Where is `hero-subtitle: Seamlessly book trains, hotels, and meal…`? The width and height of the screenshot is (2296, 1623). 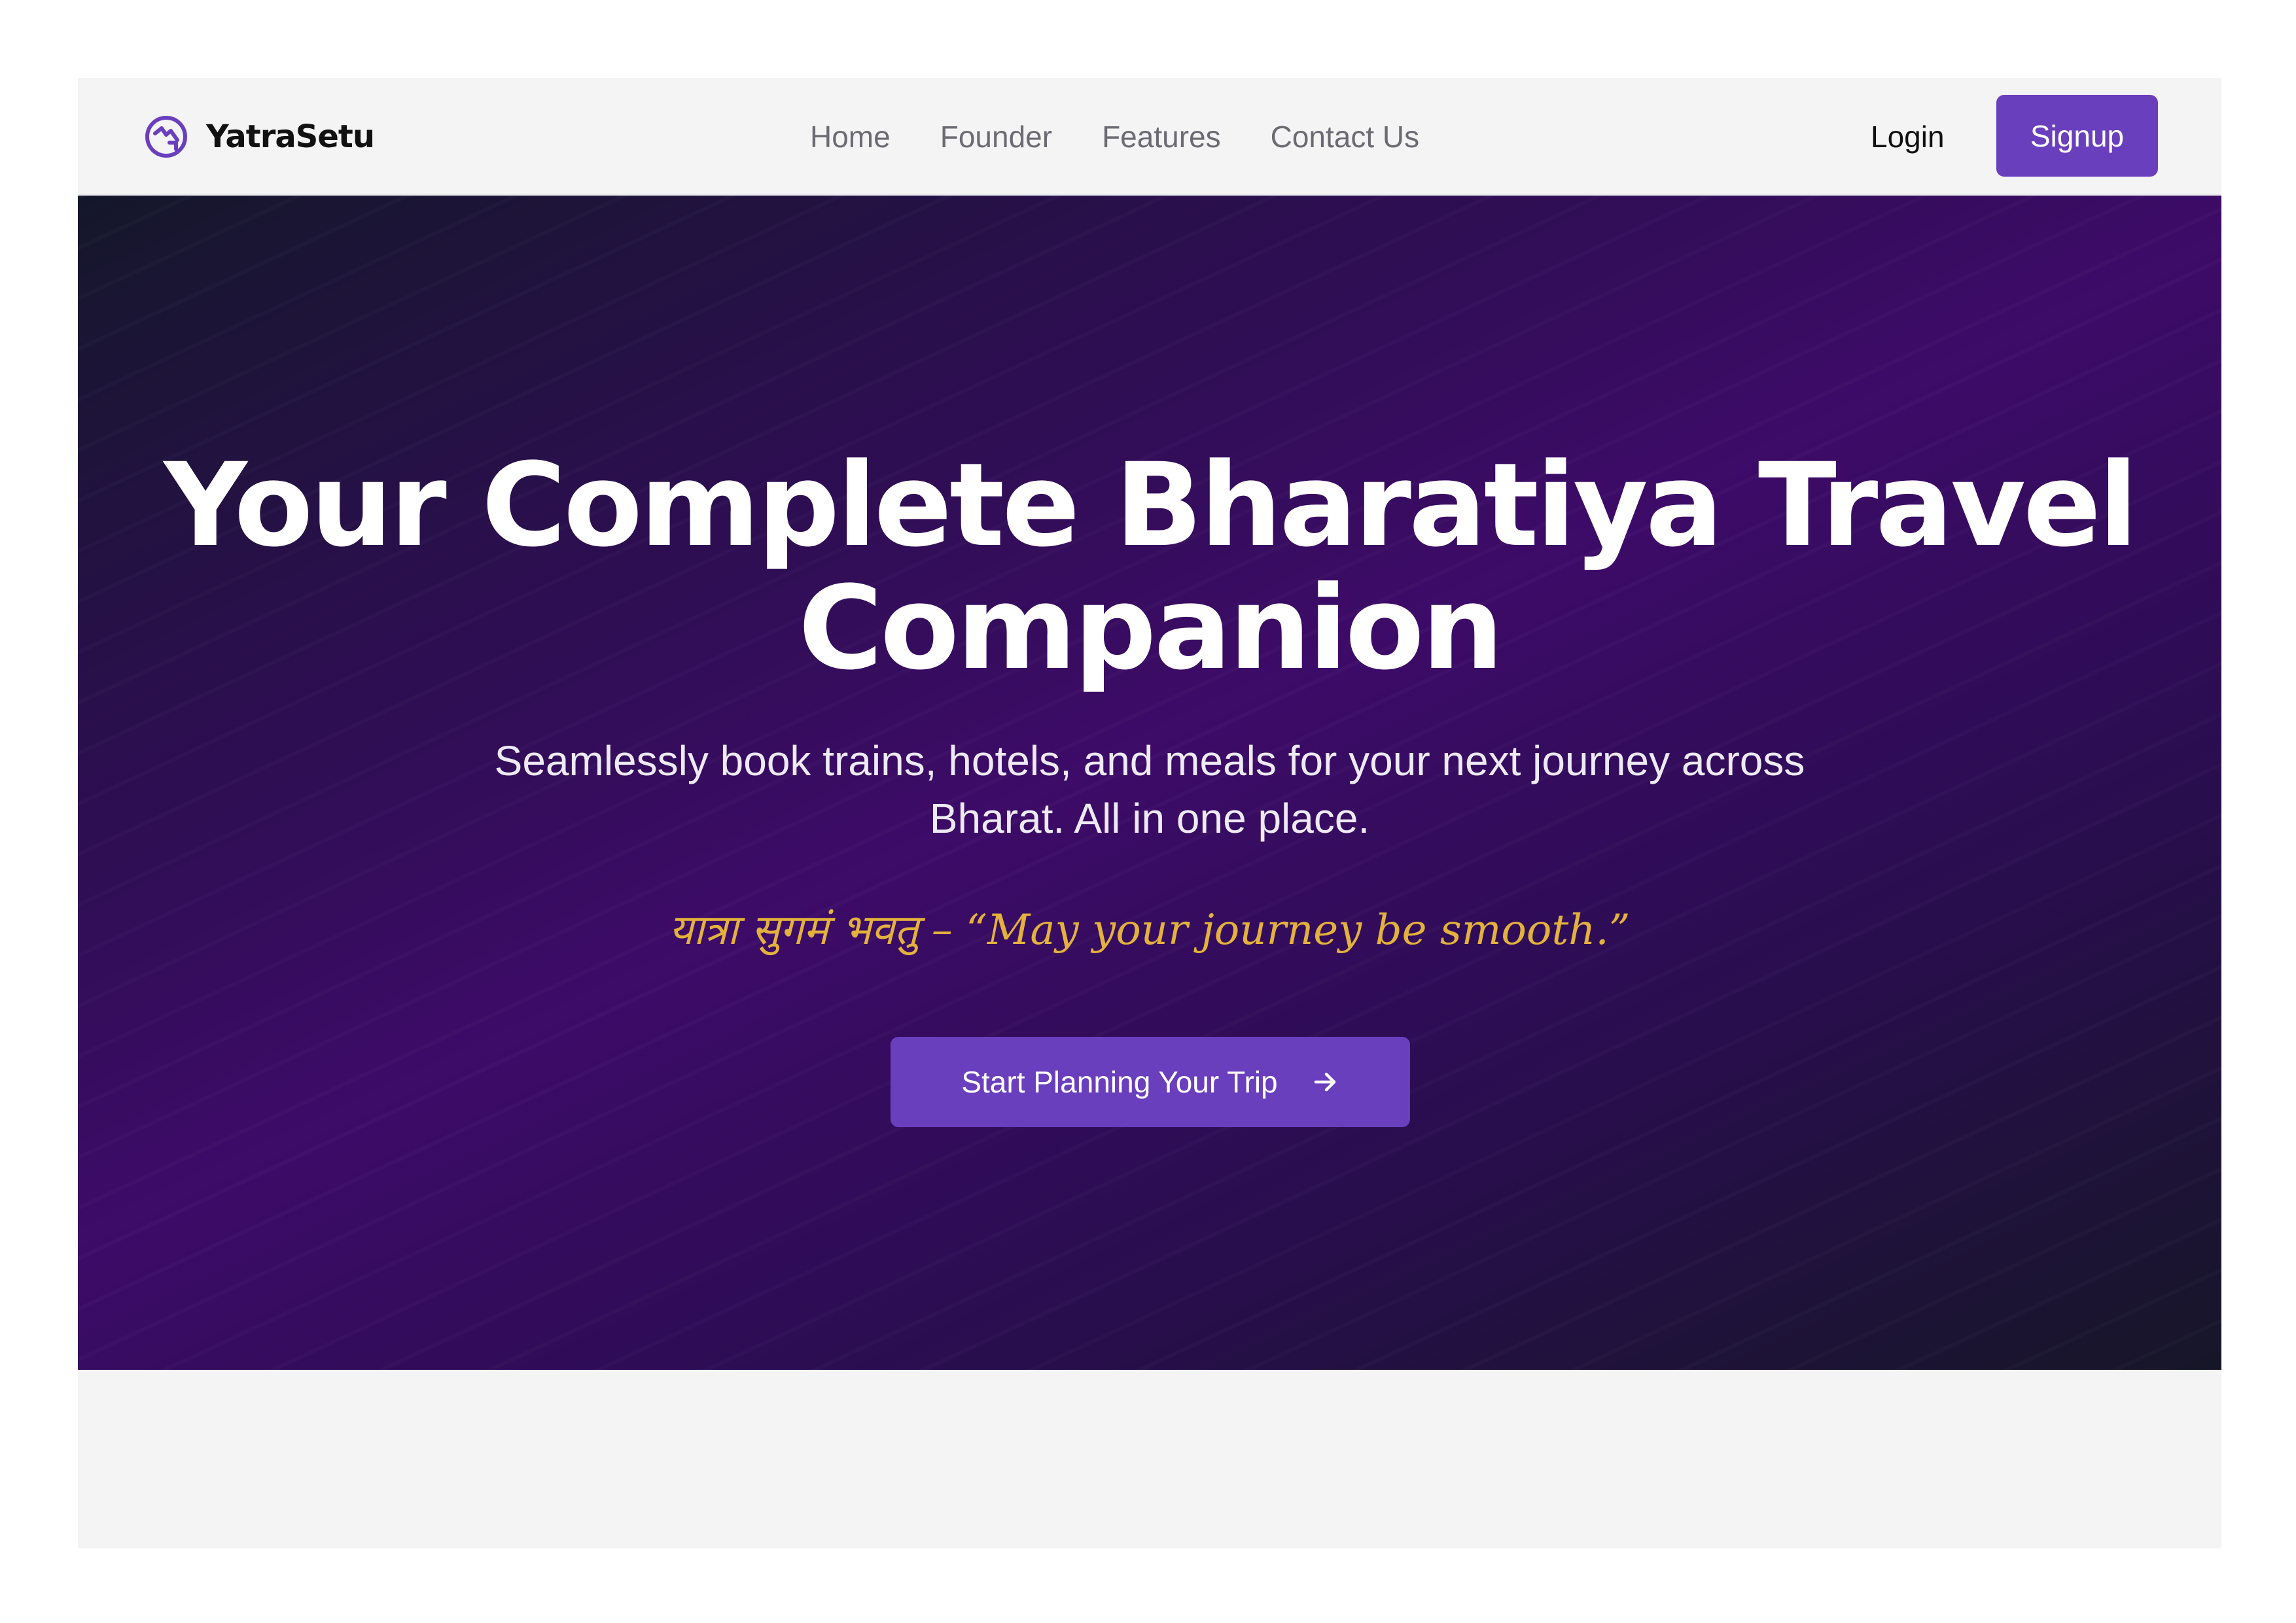 hero-subtitle: Seamlessly book trains, hotels, and meal… is located at coordinates (1150, 789).